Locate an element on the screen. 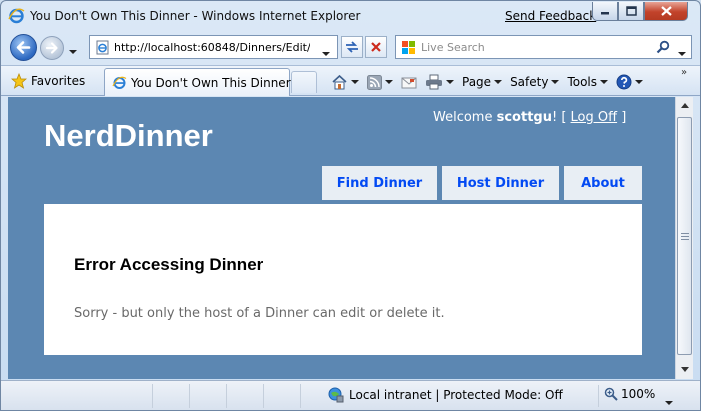 This screenshot has height=411, width=701. tab-current: You Don't Own This Dinner is located at coordinates (197, 82).